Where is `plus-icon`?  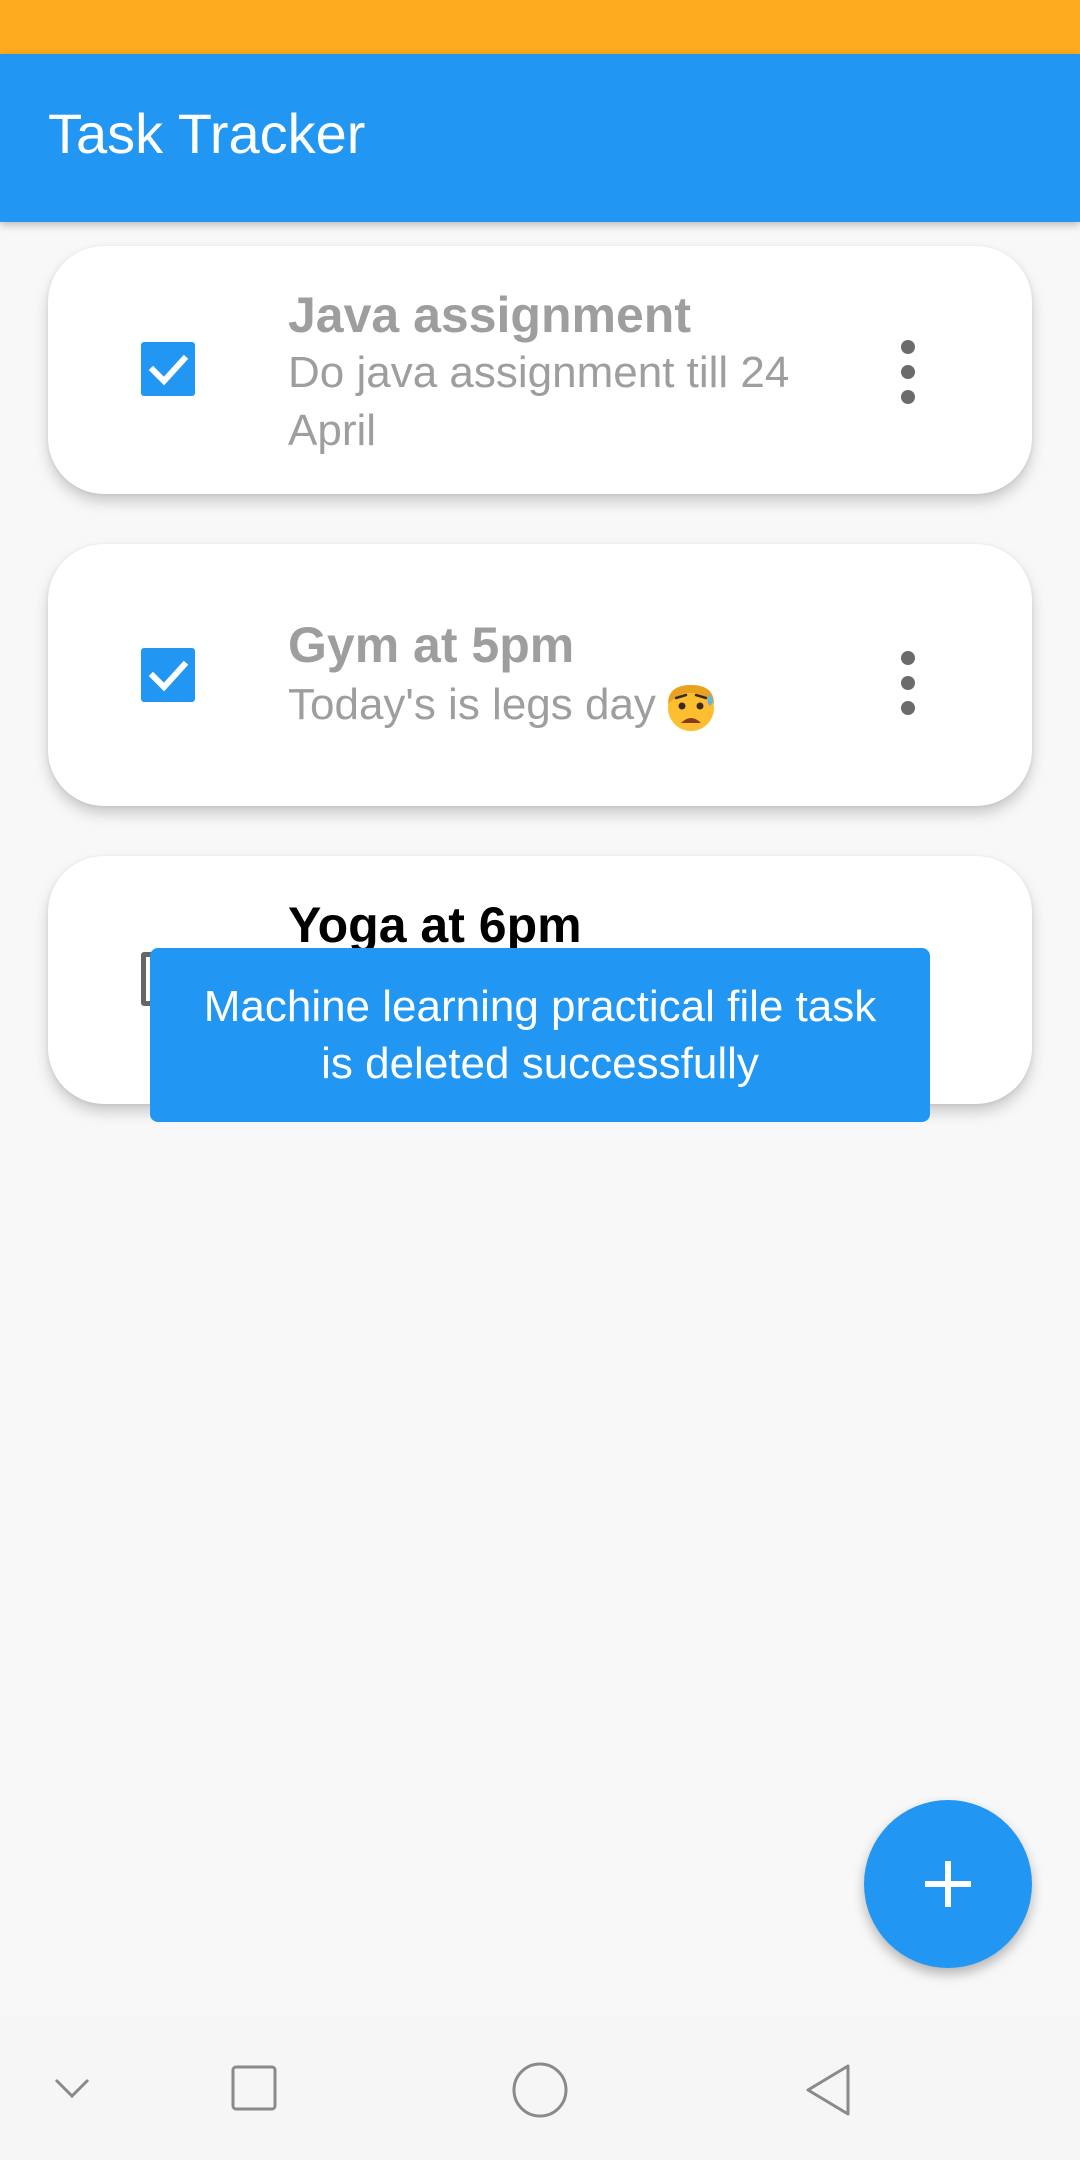
plus-icon is located at coordinates (948, 1884).